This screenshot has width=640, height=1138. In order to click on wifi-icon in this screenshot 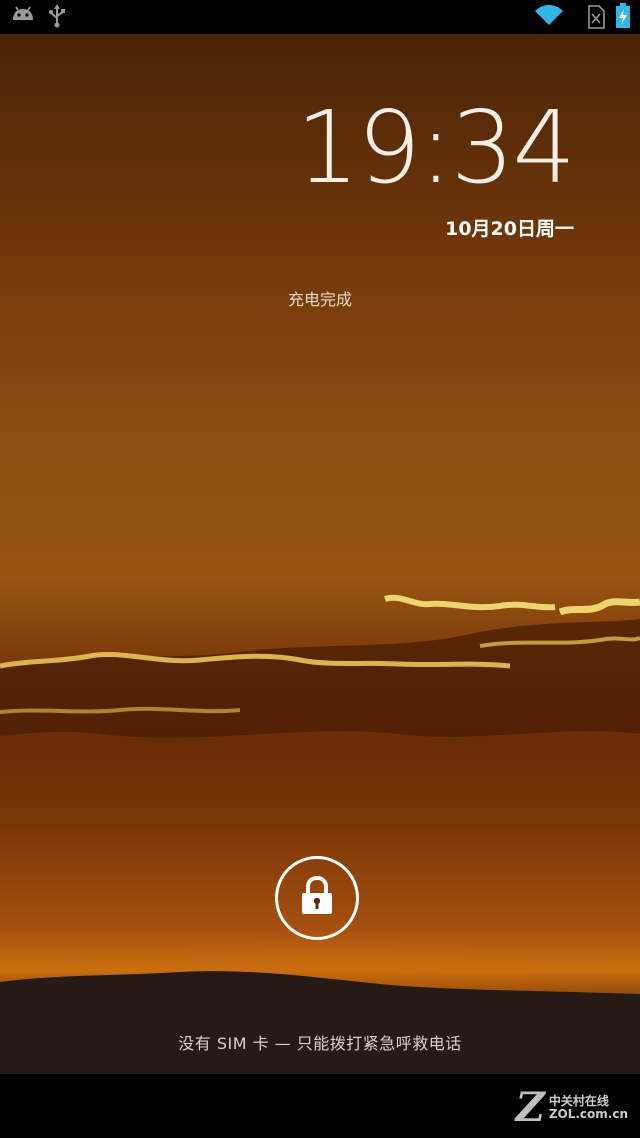, I will do `click(549, 17)`.